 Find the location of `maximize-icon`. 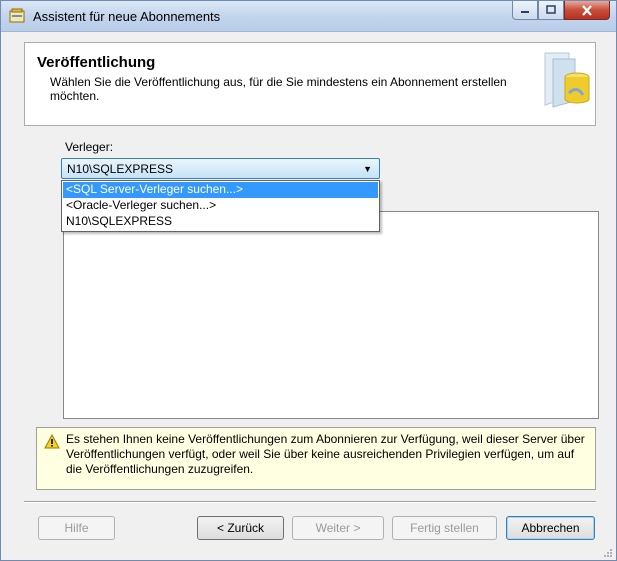

maximize-icon is located at coordinates (551, 9).